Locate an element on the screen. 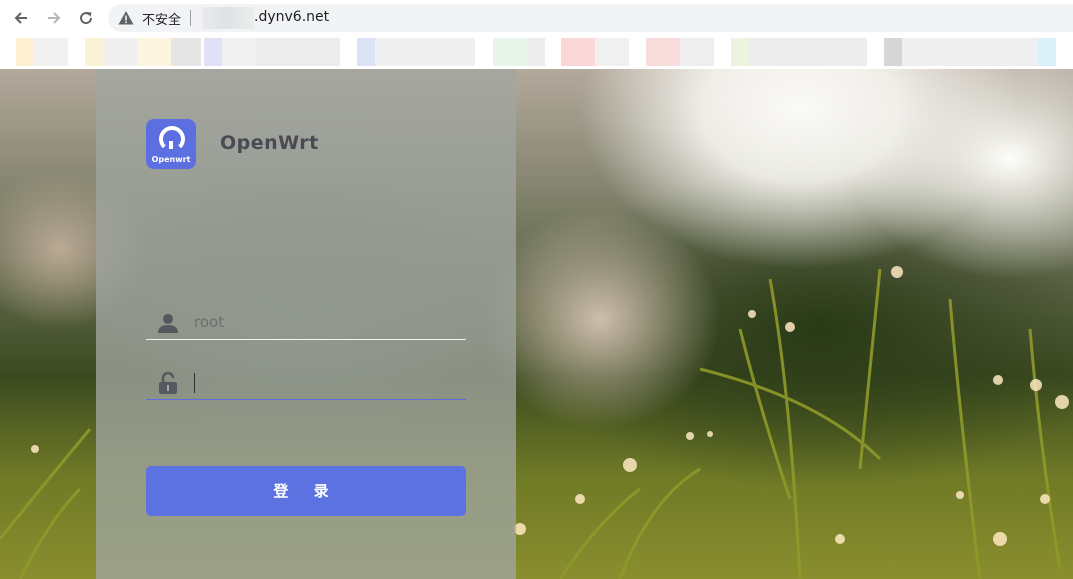 This screenshot has height=579, width=1073. forward-button is located at coordinates (54, 18).